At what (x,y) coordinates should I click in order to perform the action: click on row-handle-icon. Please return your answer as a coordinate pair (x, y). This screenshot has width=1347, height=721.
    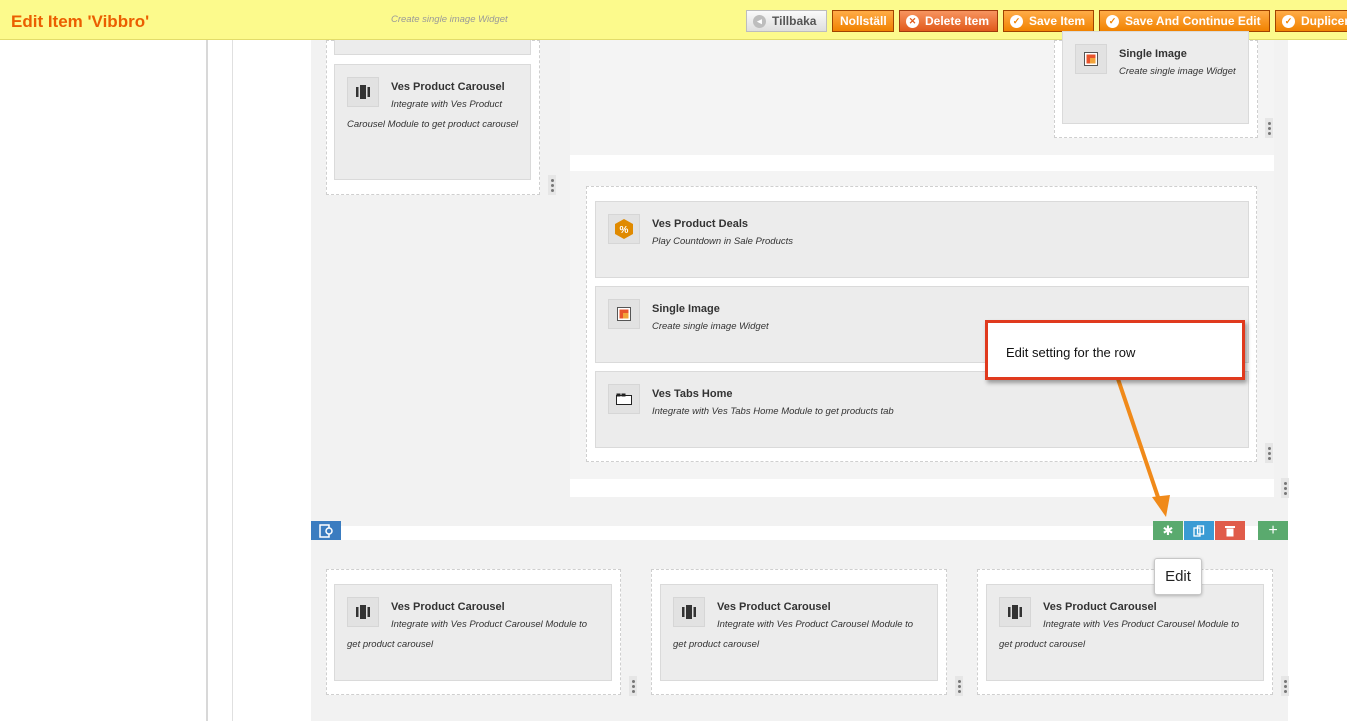
    Looking at the image, I should click on (326, 530).